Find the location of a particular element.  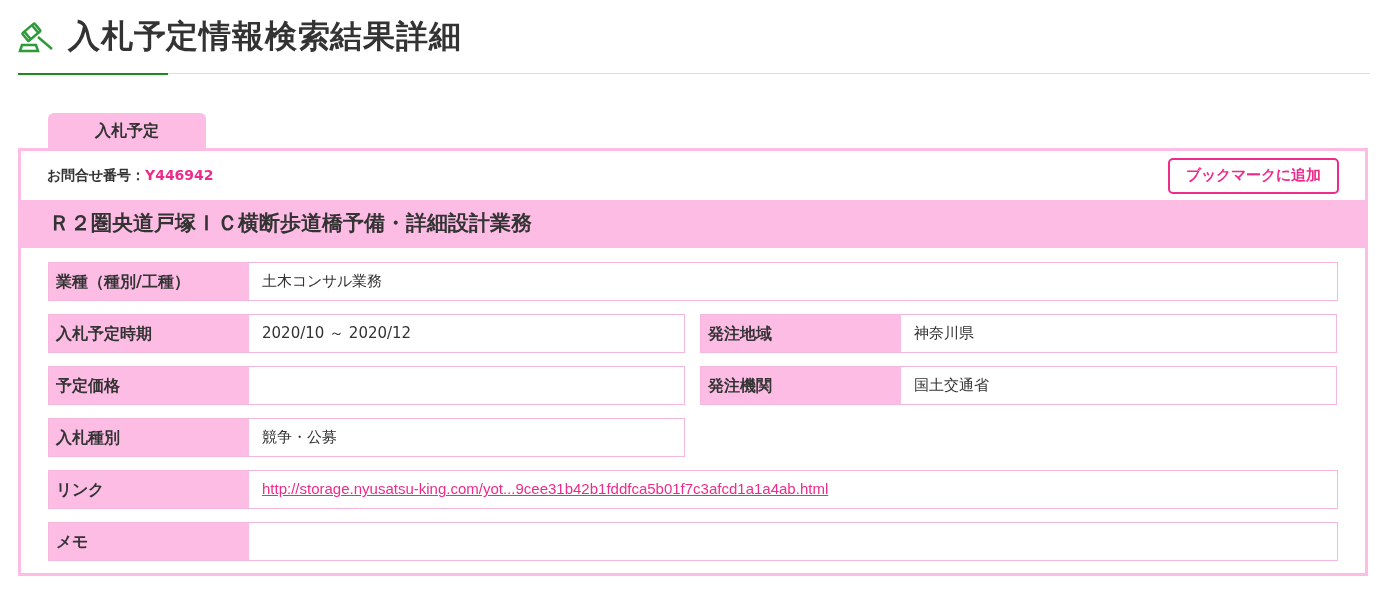

inquiry-number: お問合せ番号：Y446942 is located at coordinates (130, 175).